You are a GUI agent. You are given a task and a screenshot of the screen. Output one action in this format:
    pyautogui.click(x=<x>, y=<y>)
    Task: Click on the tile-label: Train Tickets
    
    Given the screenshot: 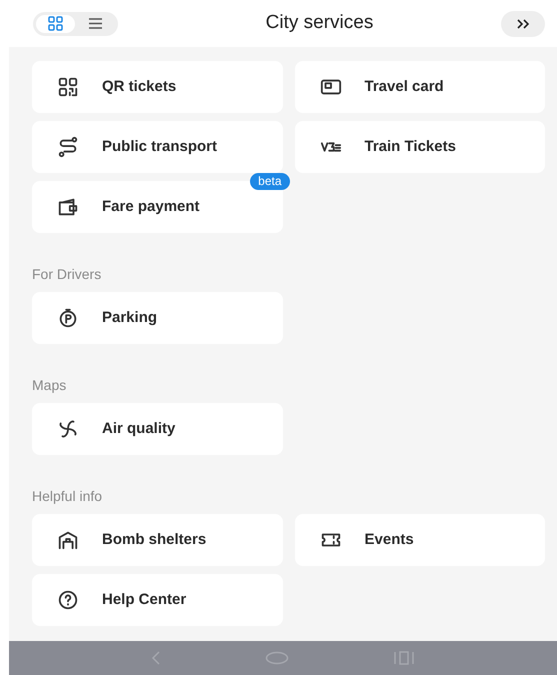 What is the action you would take?
    pyautogui.click(x=410, y=146)
    